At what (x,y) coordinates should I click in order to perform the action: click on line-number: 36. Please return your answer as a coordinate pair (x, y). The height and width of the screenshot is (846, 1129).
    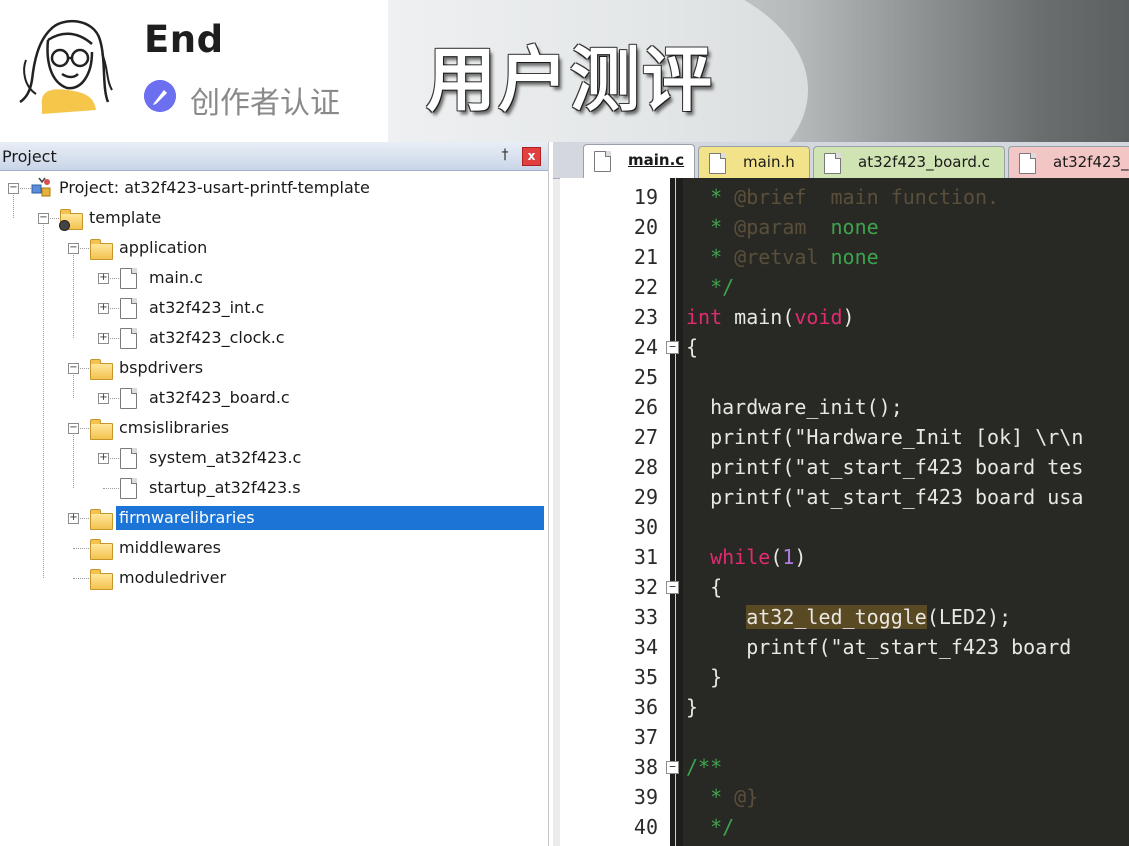
    Looking at the image, I should click on (645, 707).